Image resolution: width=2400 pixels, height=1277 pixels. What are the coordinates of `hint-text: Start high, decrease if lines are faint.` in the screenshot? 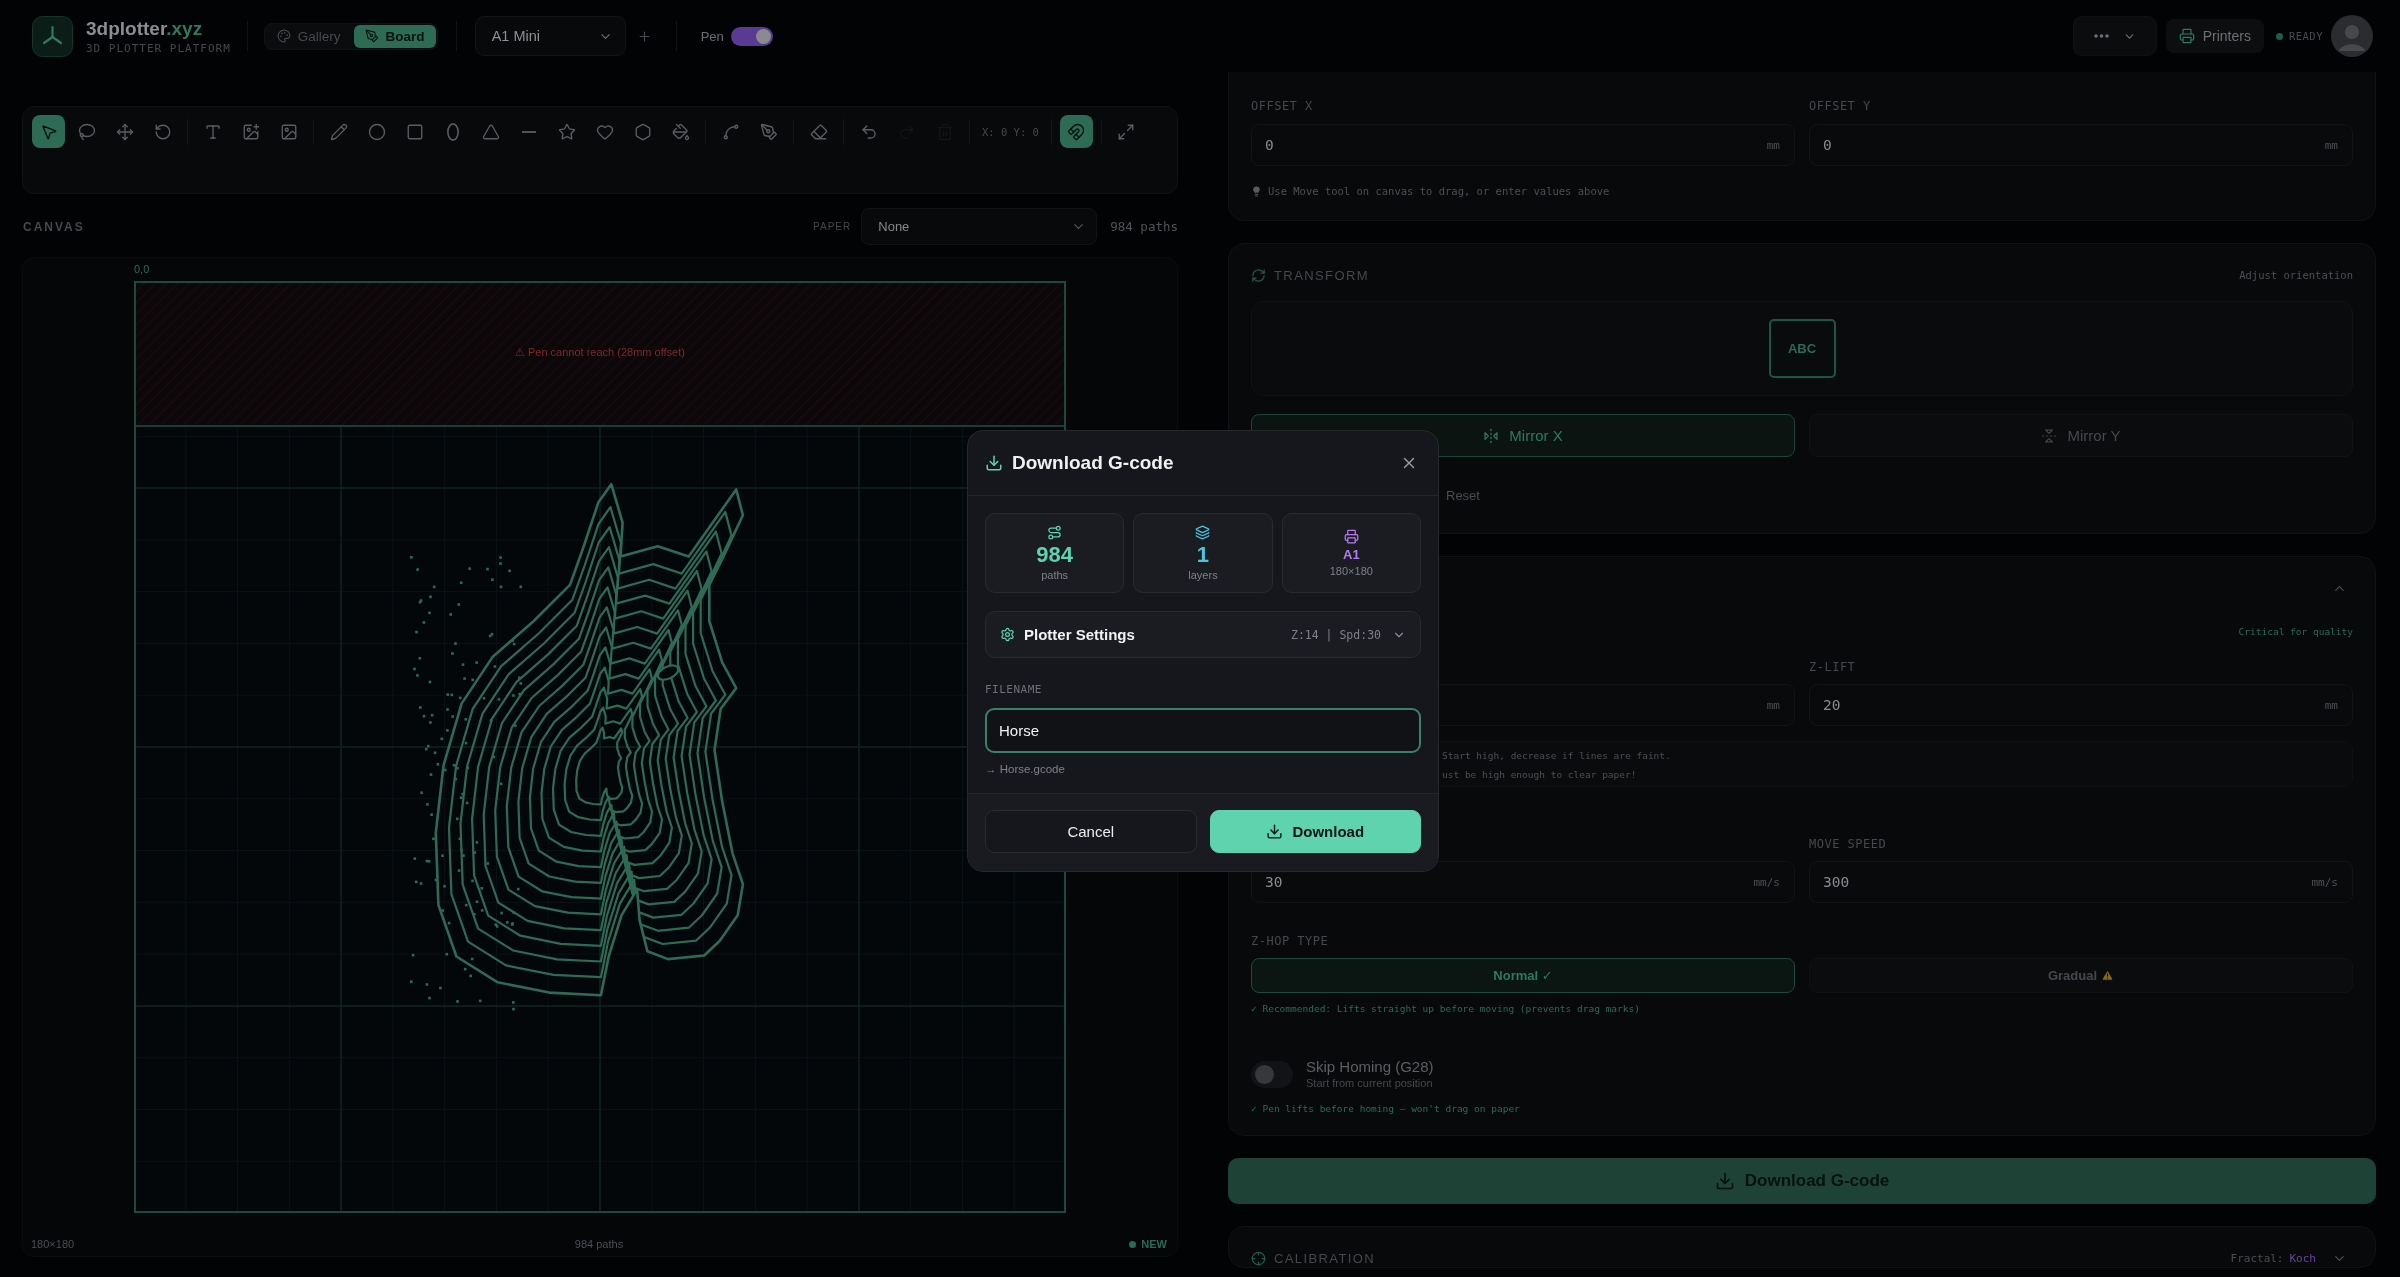 It's located at (1557, 756).